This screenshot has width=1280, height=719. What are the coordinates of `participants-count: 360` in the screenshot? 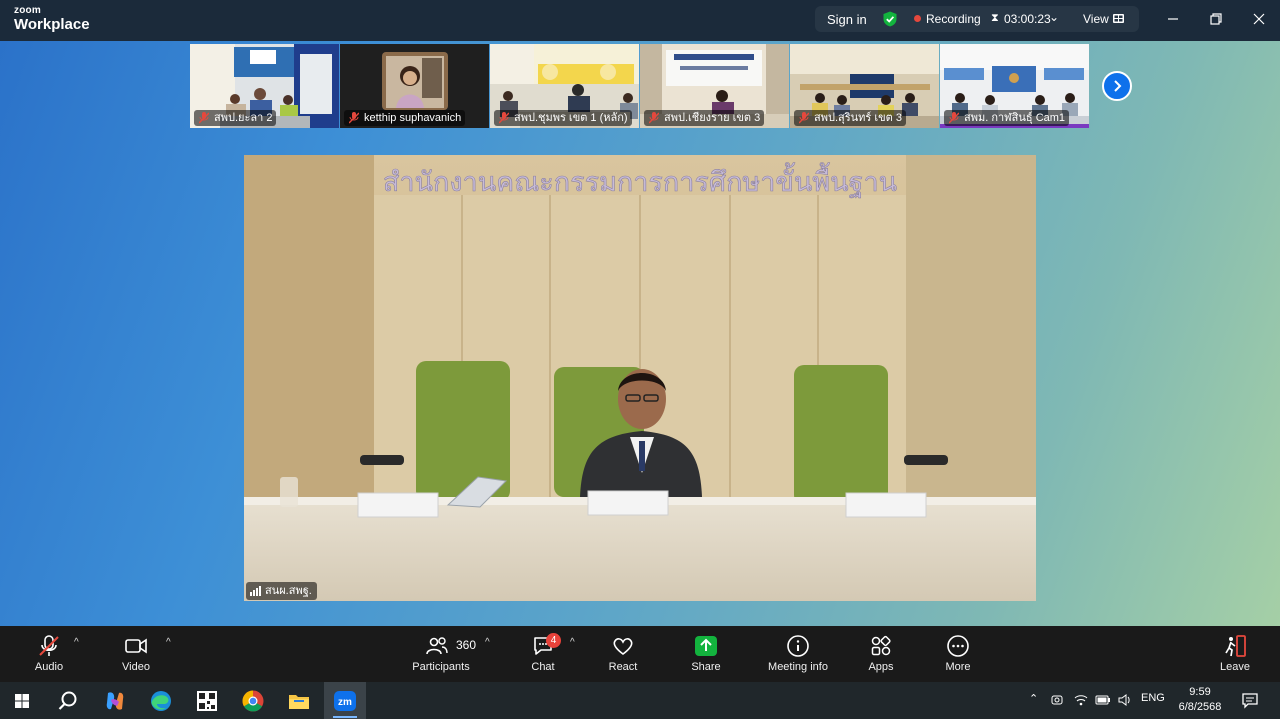 It's located at (466, 645).